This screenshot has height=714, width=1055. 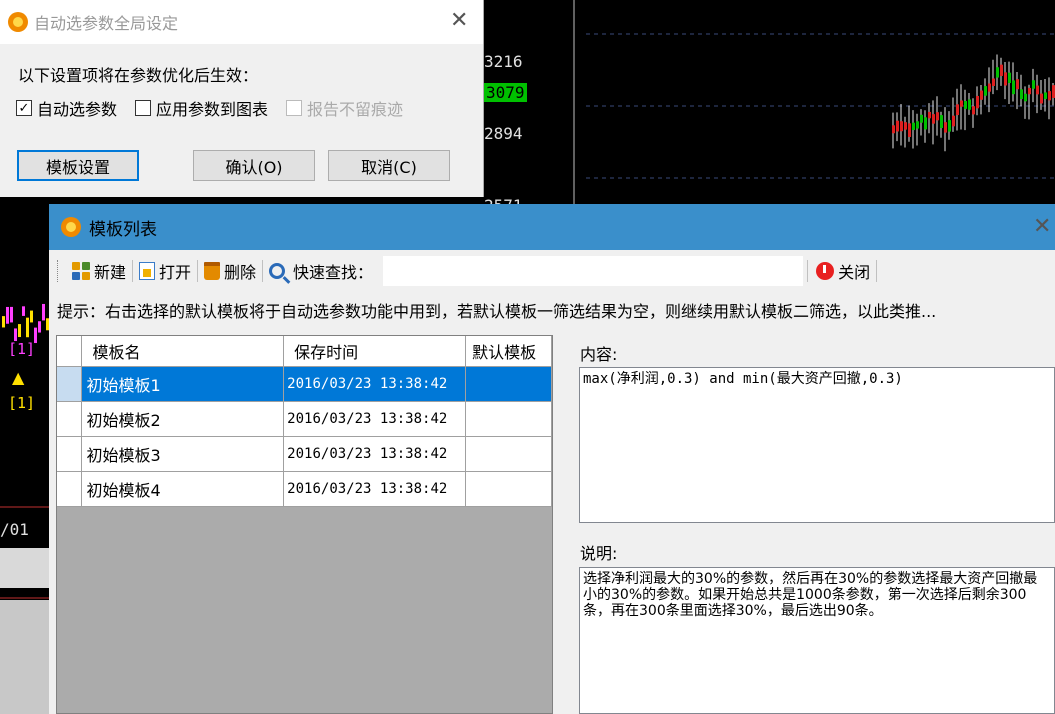 What do you see at coordinates (505, 92) in the screenshot?
I see `price-label-current: 3079` at bounding box center [505, 92].